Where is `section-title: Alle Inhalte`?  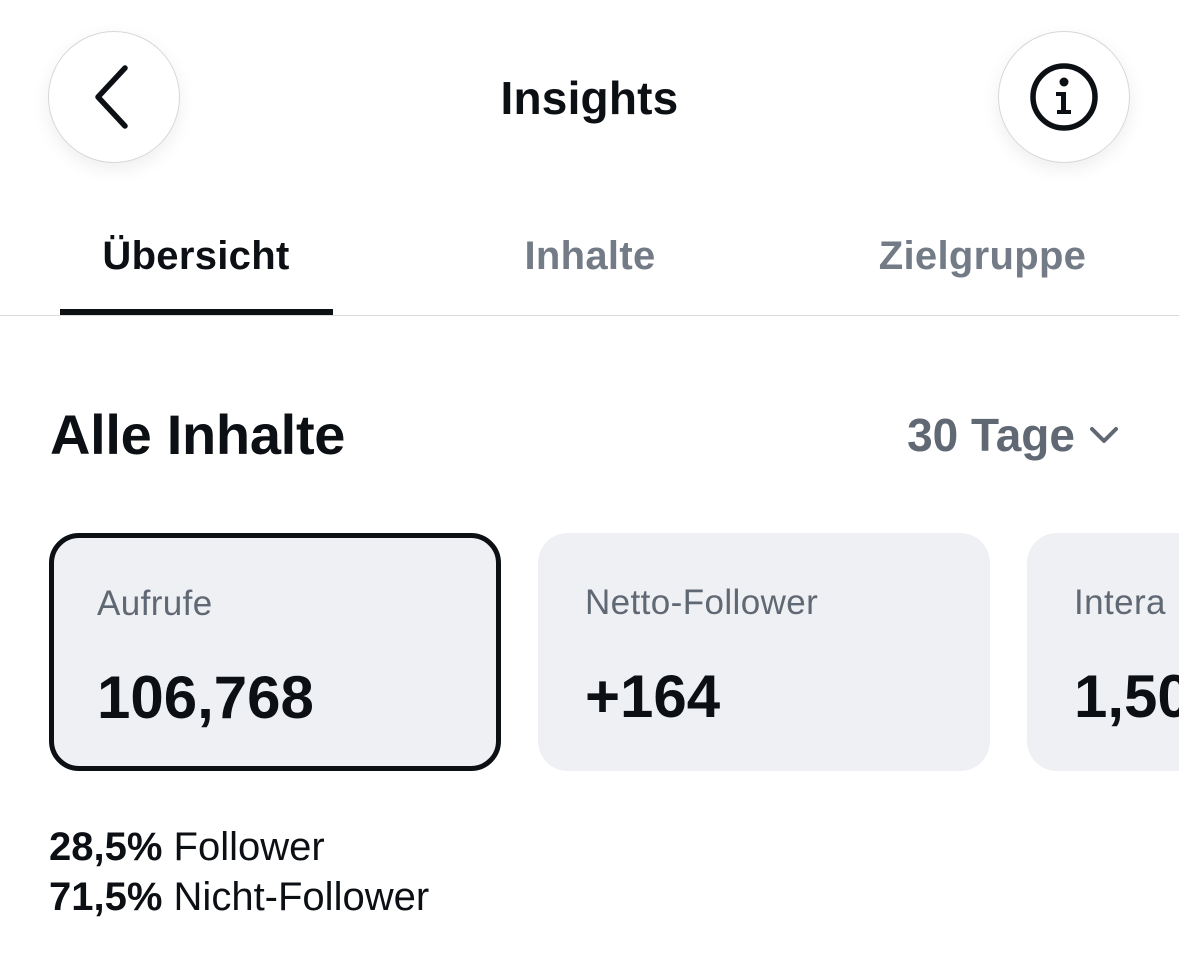
section-title: Alle Inhalte is located at coordinates (198, 434).